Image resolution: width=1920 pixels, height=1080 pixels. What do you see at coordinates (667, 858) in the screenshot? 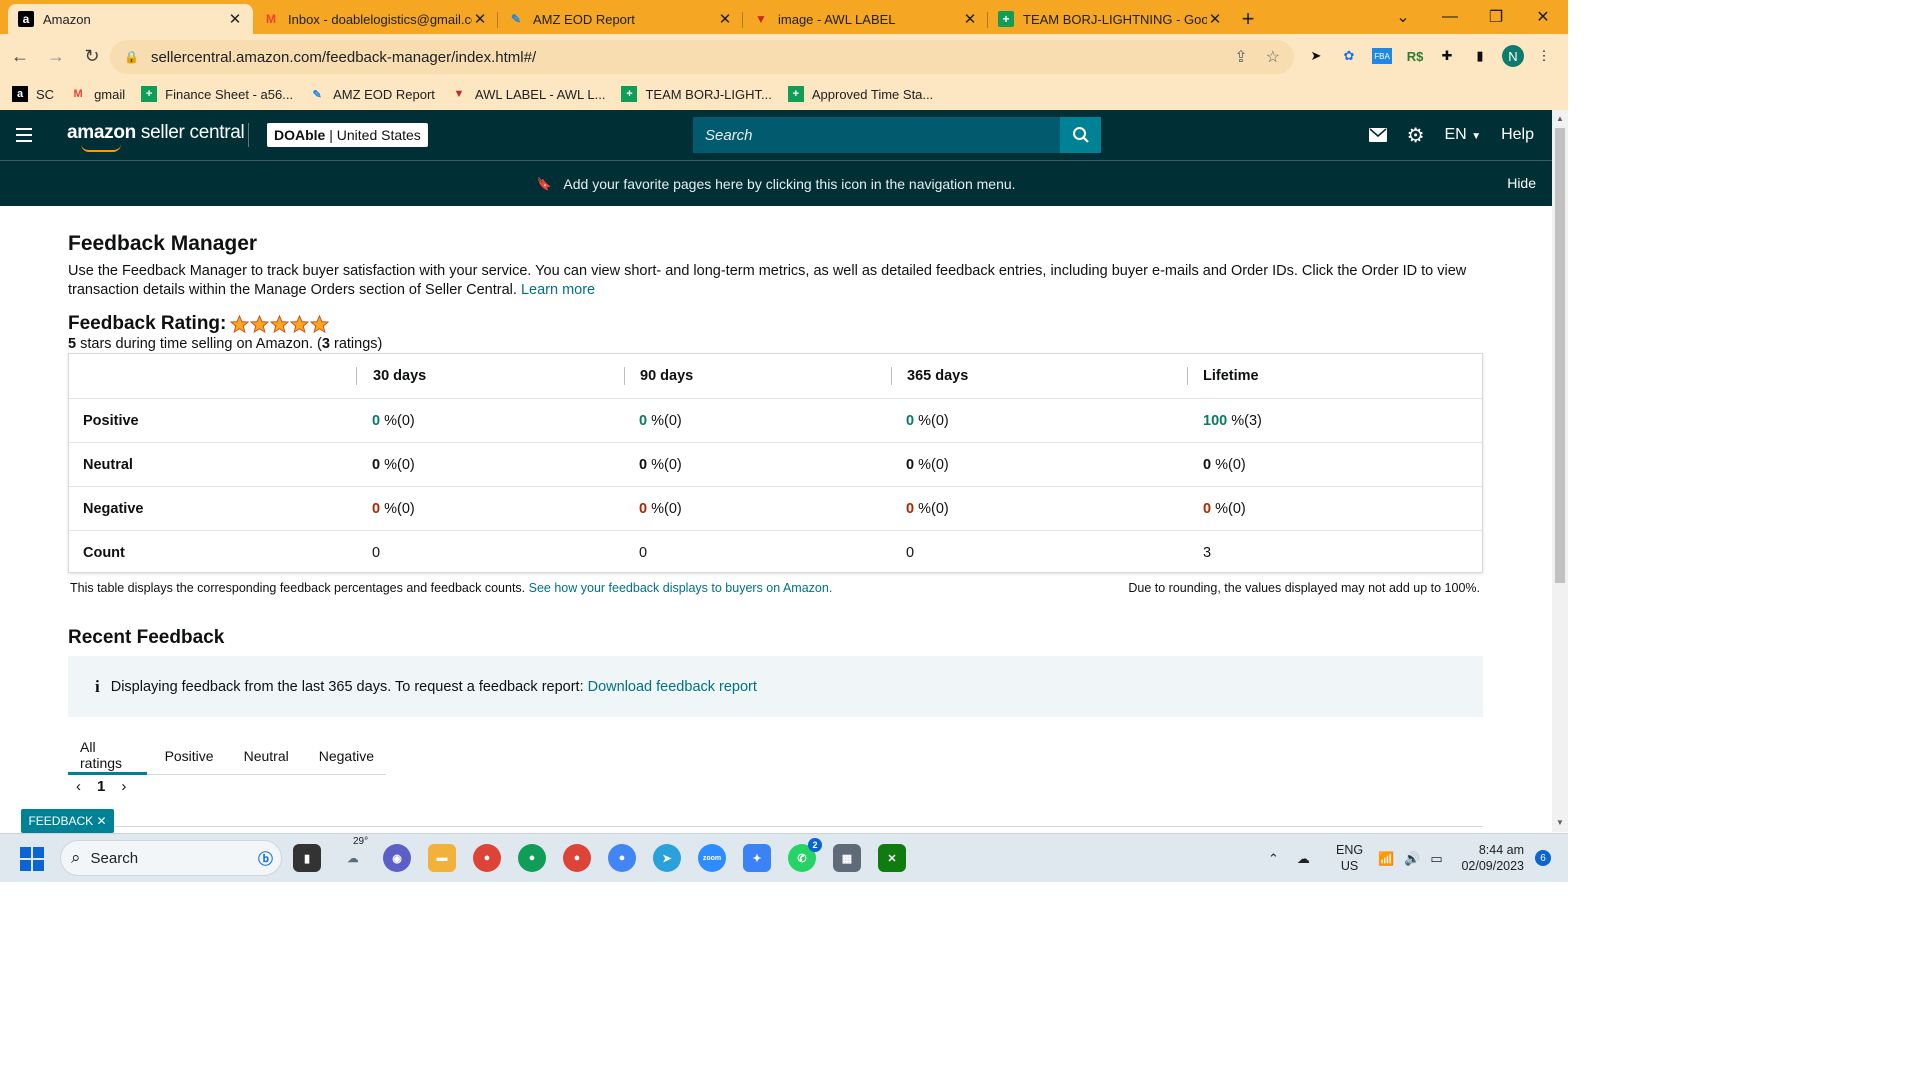
I see `telegram-icon: ➤` at bounding box center [667, 858].